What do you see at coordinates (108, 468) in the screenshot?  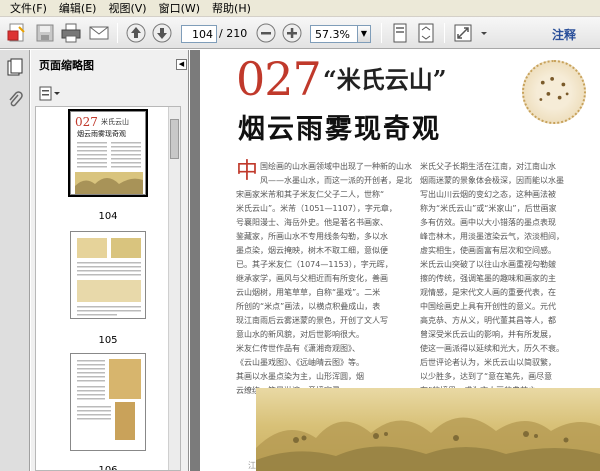 I see `thumbnail-label: 106` at bounding box center [108, 468].